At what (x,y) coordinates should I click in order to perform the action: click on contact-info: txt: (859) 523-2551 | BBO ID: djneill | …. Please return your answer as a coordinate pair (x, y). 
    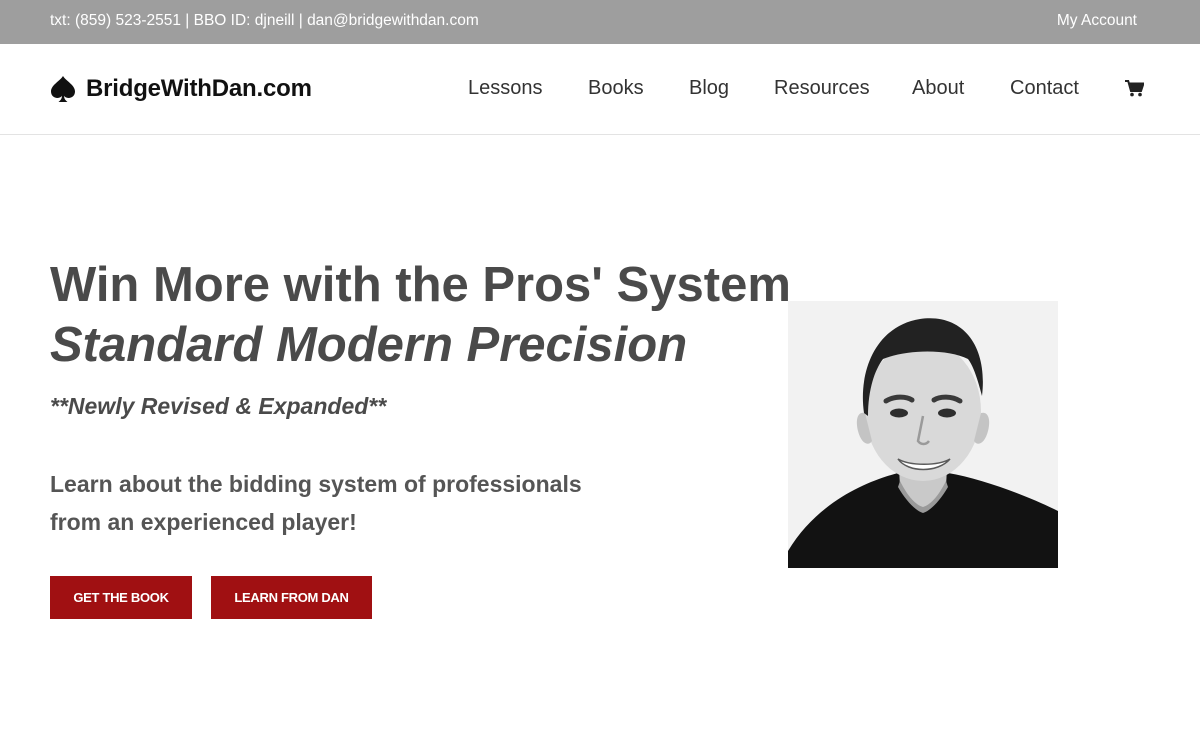
    Looking at the image, I should click on (264, 21).